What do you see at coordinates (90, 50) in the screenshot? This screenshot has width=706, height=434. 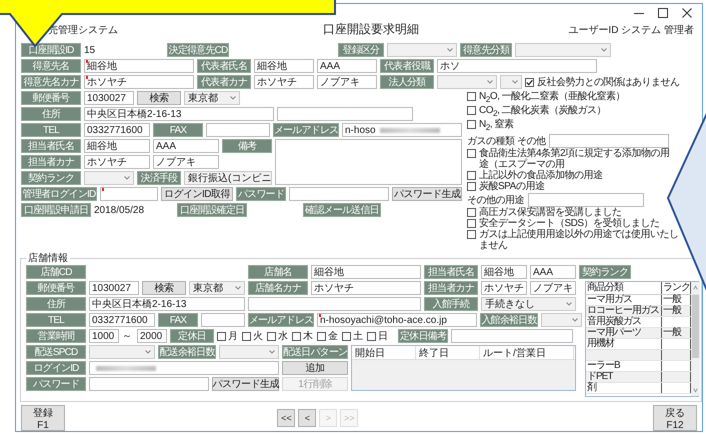 I see `field-value: 15` at bounding box center [90, 50].